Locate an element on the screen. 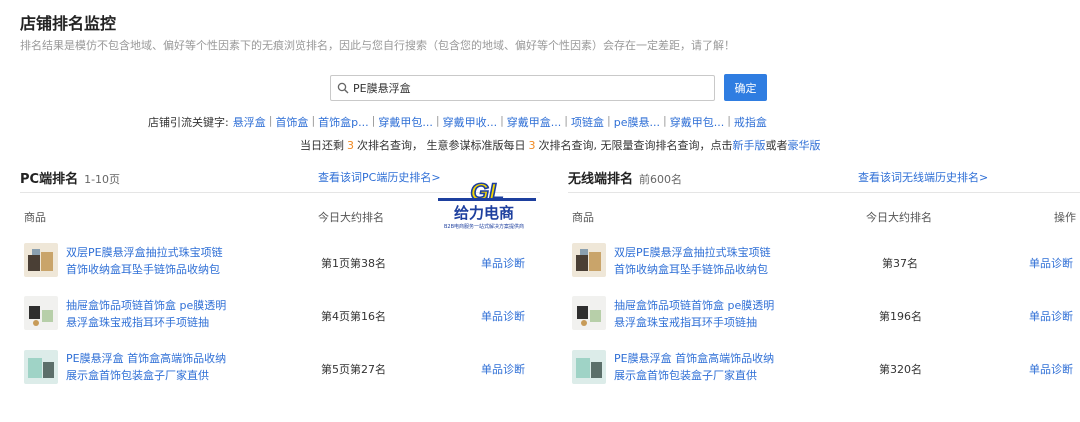 The width and height of the screenshot is (1080, 422). rank-value: 第196名 is located at coordinates (900, 316).